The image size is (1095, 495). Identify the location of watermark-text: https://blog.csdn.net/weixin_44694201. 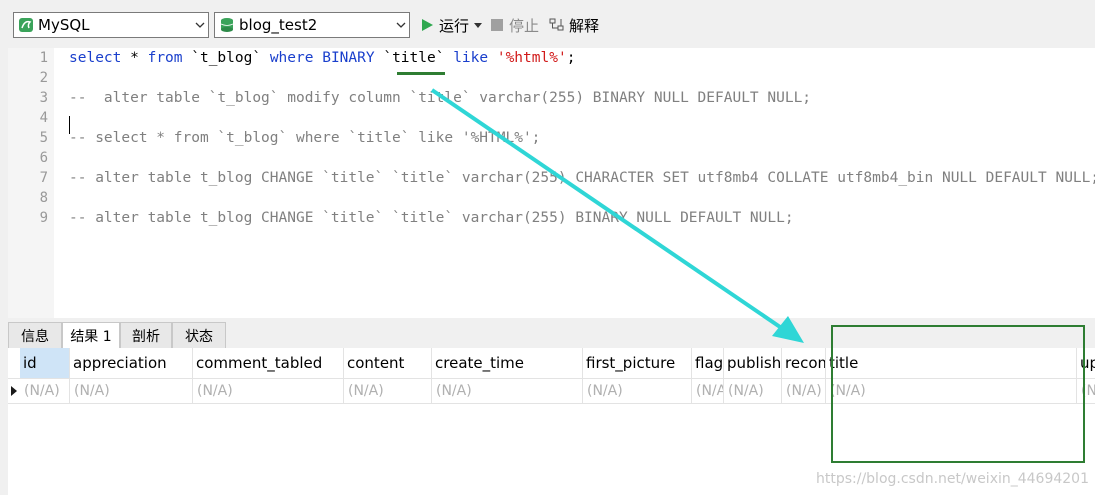
(952, 479).